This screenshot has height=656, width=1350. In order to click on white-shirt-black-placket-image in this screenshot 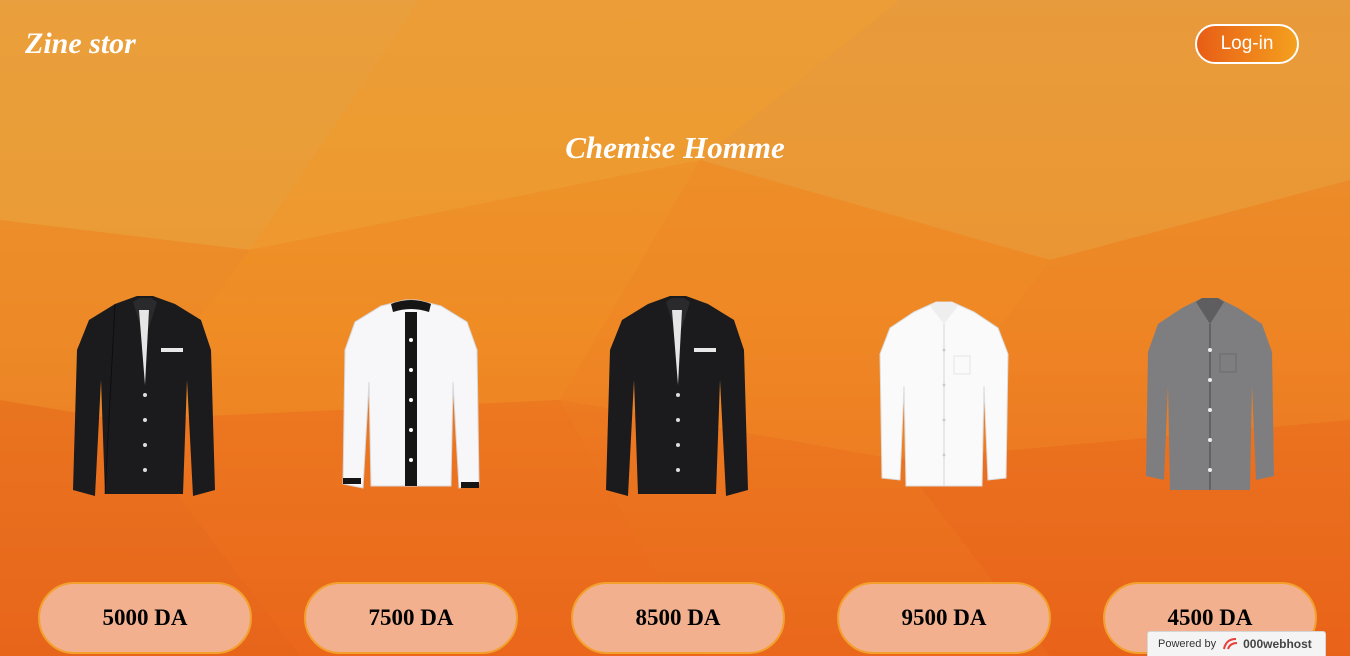, I will do `click(411, 394)`.